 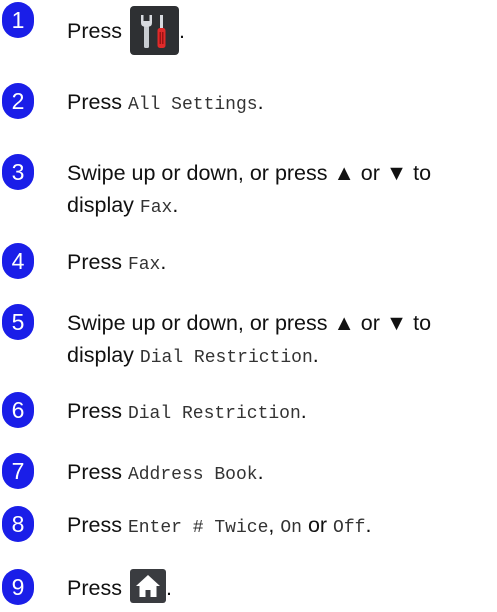 What do you see at coordinates (281, 206) in the screenshot?
I see `step-line: display Fax.` at bounding box center [281, 206].